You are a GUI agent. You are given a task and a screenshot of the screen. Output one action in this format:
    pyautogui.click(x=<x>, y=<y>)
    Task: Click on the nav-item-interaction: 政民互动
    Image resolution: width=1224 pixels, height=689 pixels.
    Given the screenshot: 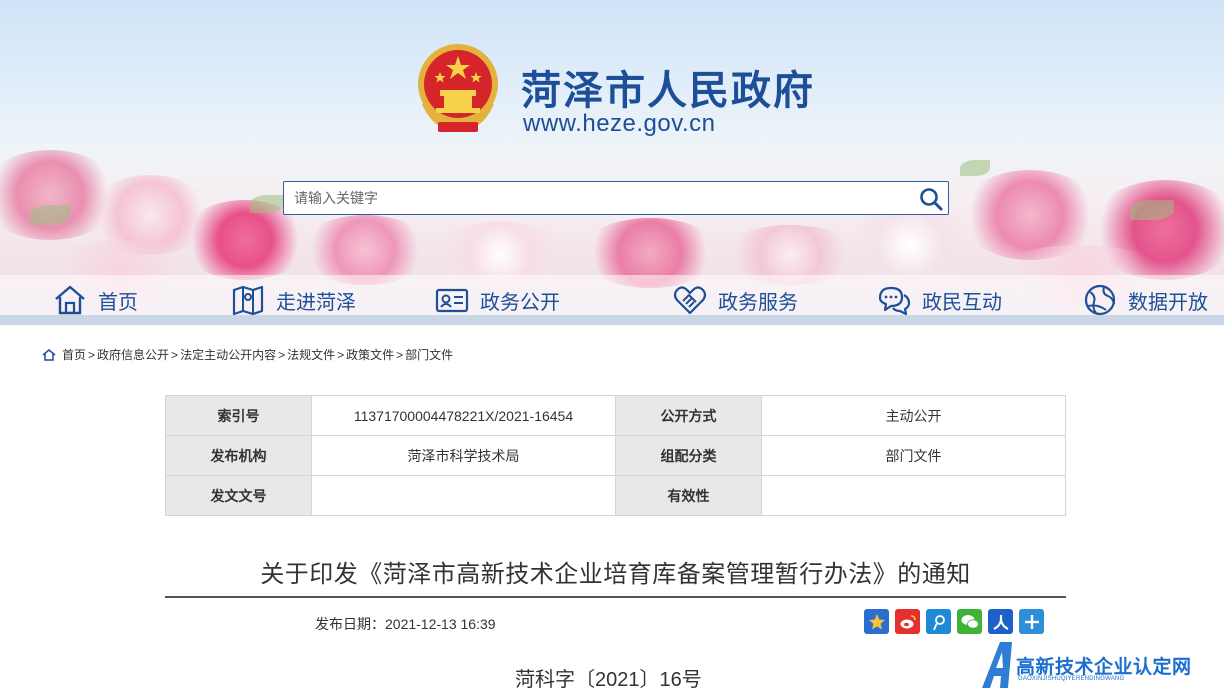 What is the action you would take?
    pyautogui.click(x=939, y=300)
    